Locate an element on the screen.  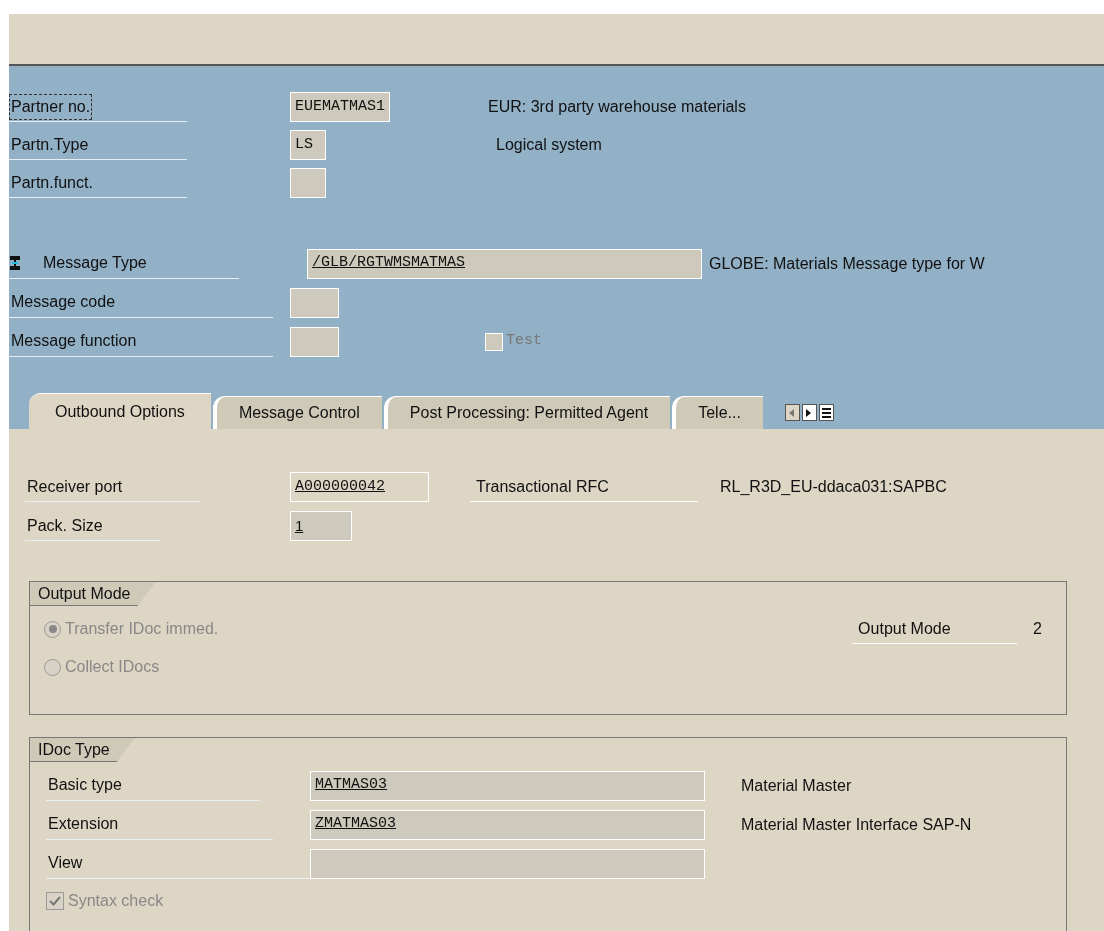
checkbox-label: Syntax check is located at coordinates (116, 901).